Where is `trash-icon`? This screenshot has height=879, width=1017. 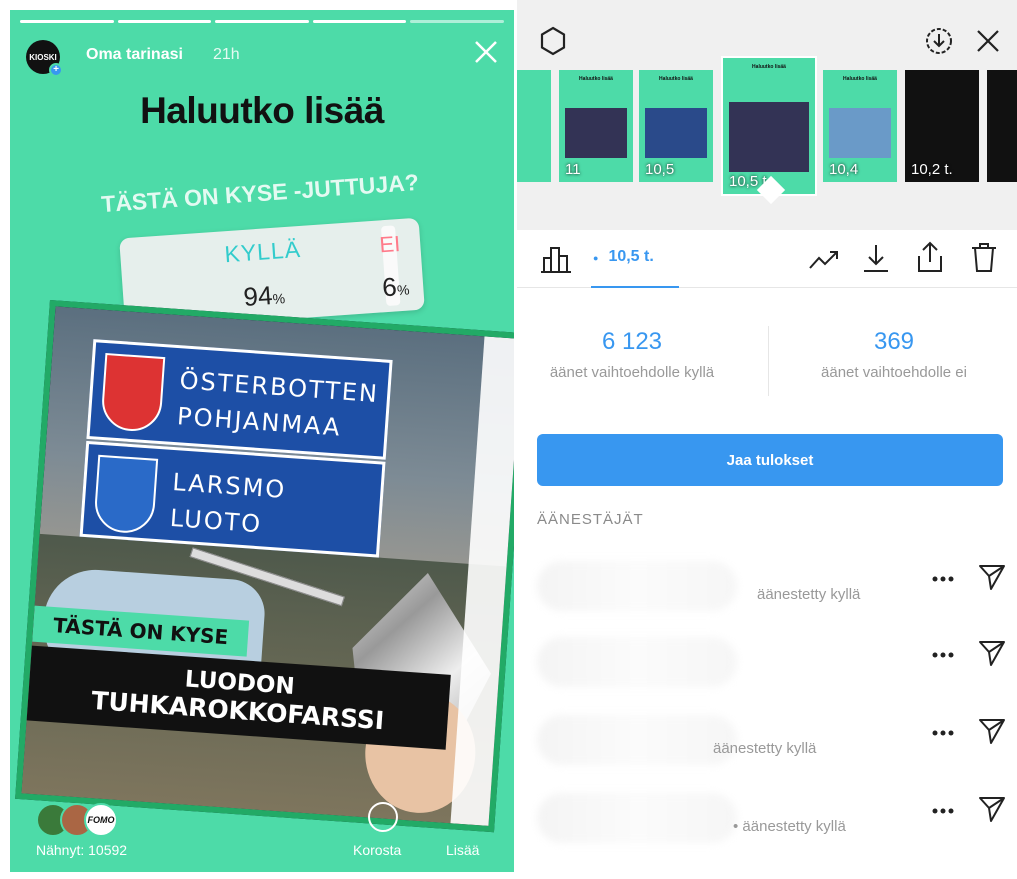 trash-icon is located at coordinates (984, 257).